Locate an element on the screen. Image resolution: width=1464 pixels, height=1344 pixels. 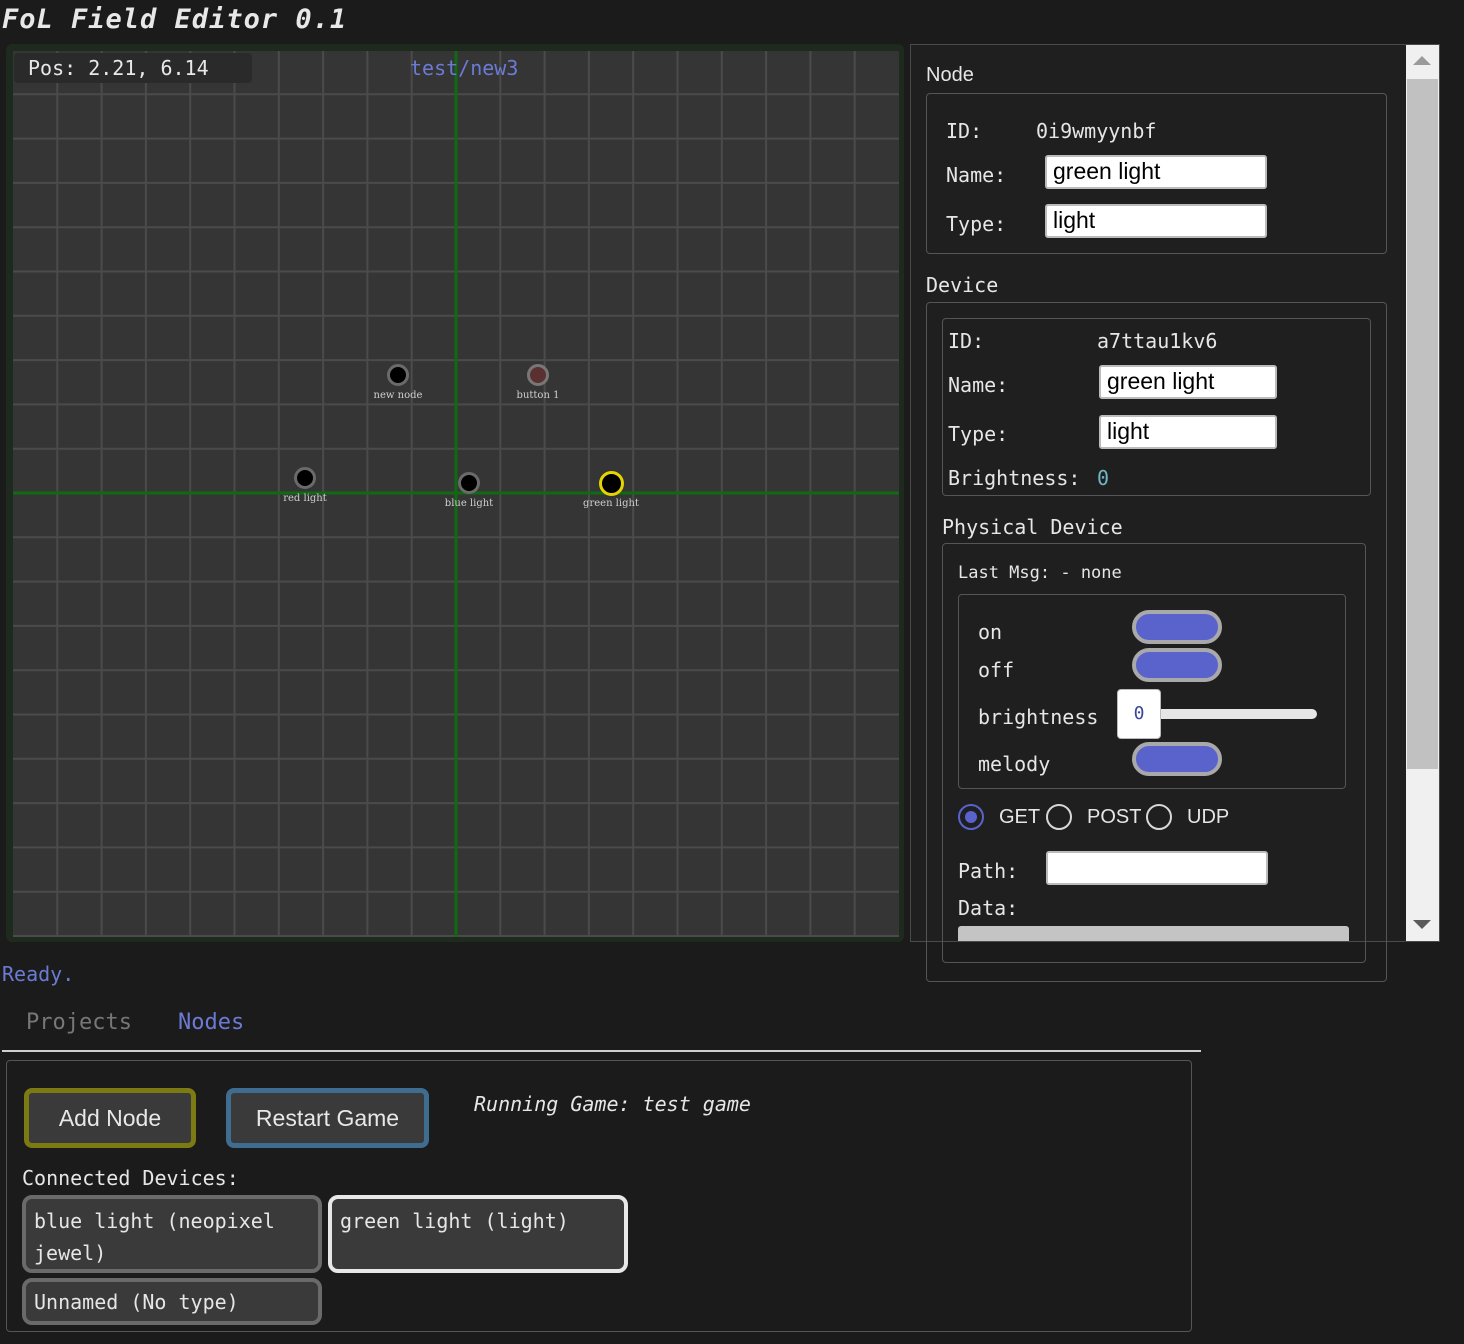
device-item-green-light: green light (light) is located at coordinates (478, 1234).